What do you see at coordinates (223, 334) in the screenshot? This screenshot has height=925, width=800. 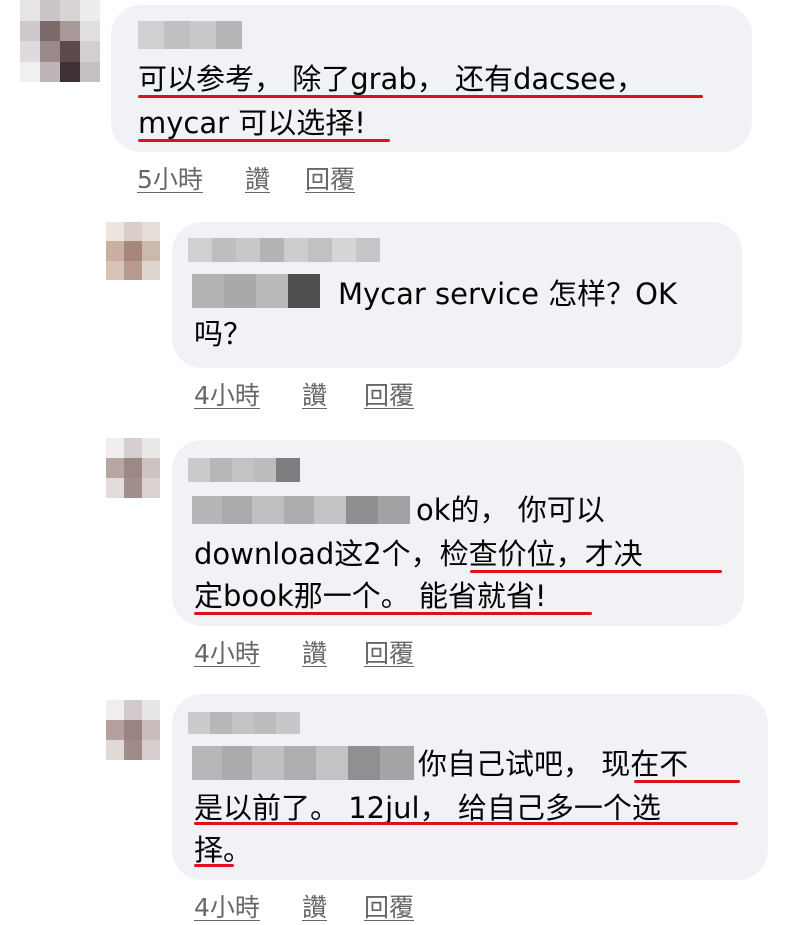 I see `comment-text-line: 吗？` at bounding box center [223, 334].